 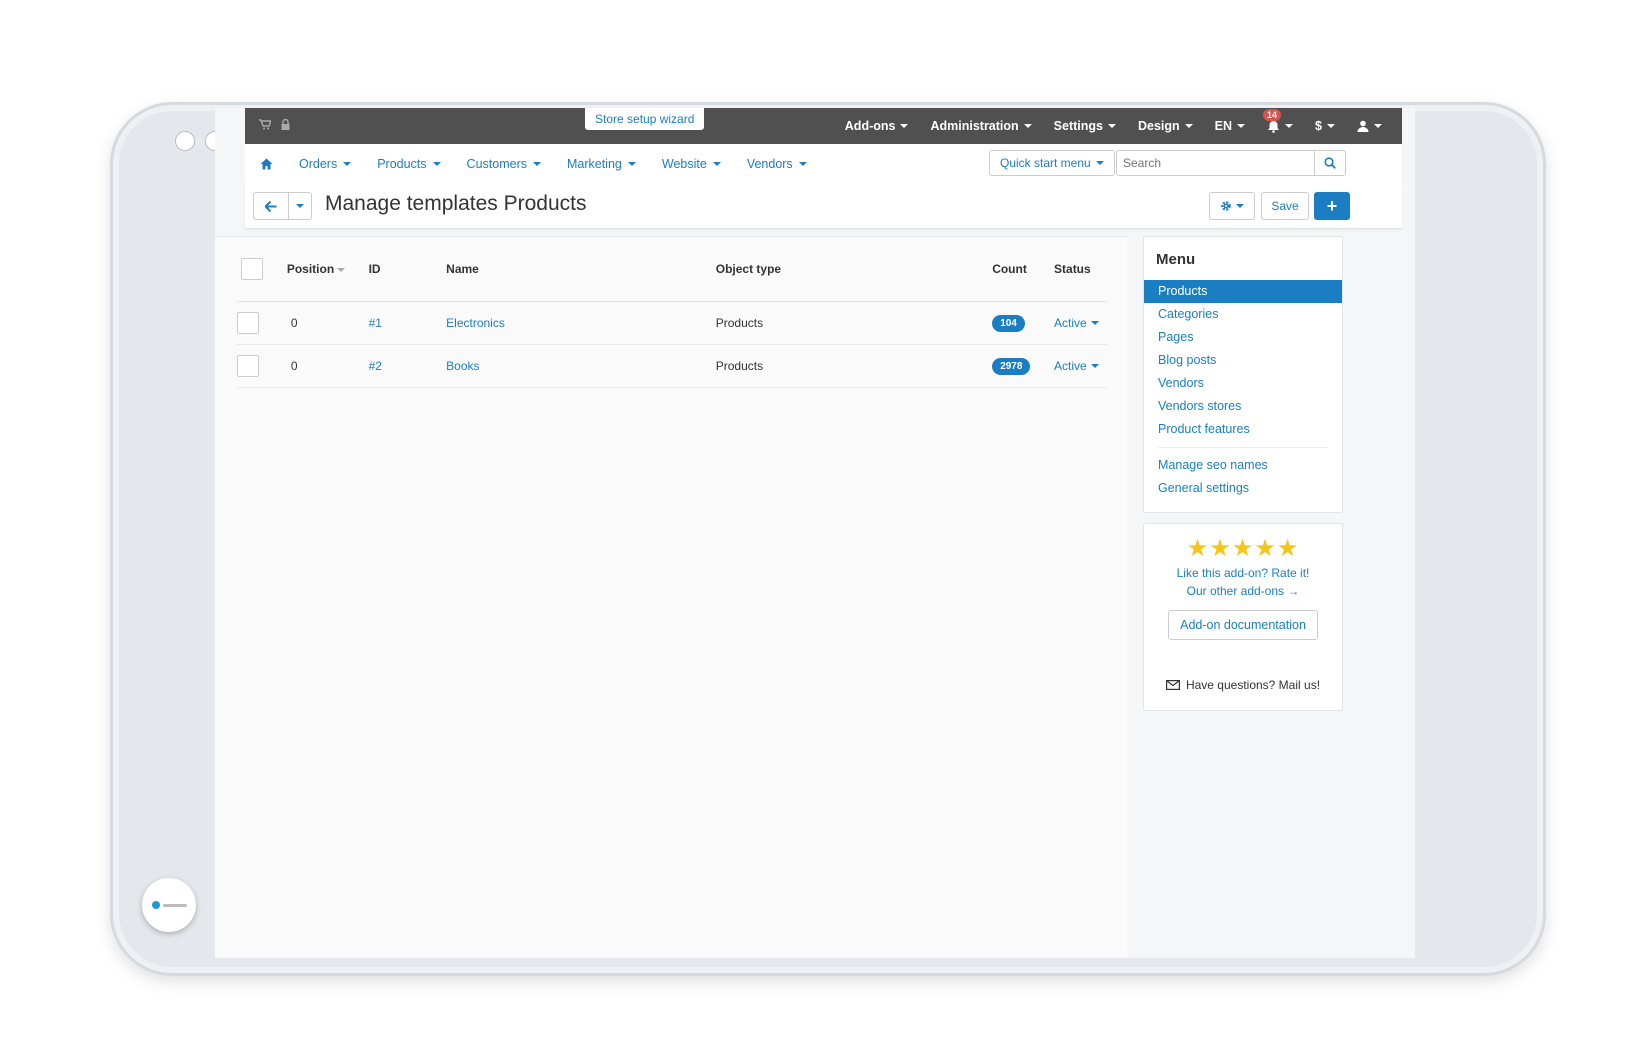 What do you see at coordinates (1243, 337) in the screenshot?
I see `sidebar-item-pages: Pages` at bounding box center [1243, 337].